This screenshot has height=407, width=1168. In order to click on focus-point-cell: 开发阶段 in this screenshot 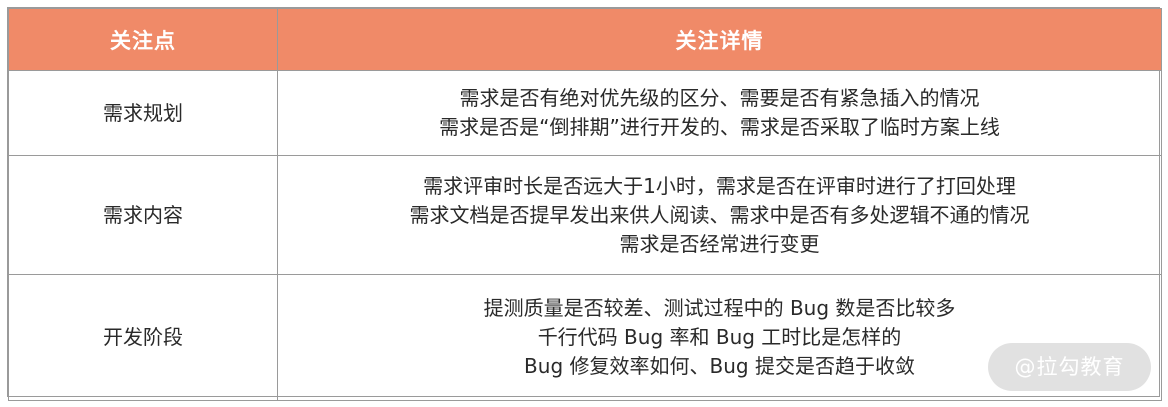, I will do `click(143, 337)`.